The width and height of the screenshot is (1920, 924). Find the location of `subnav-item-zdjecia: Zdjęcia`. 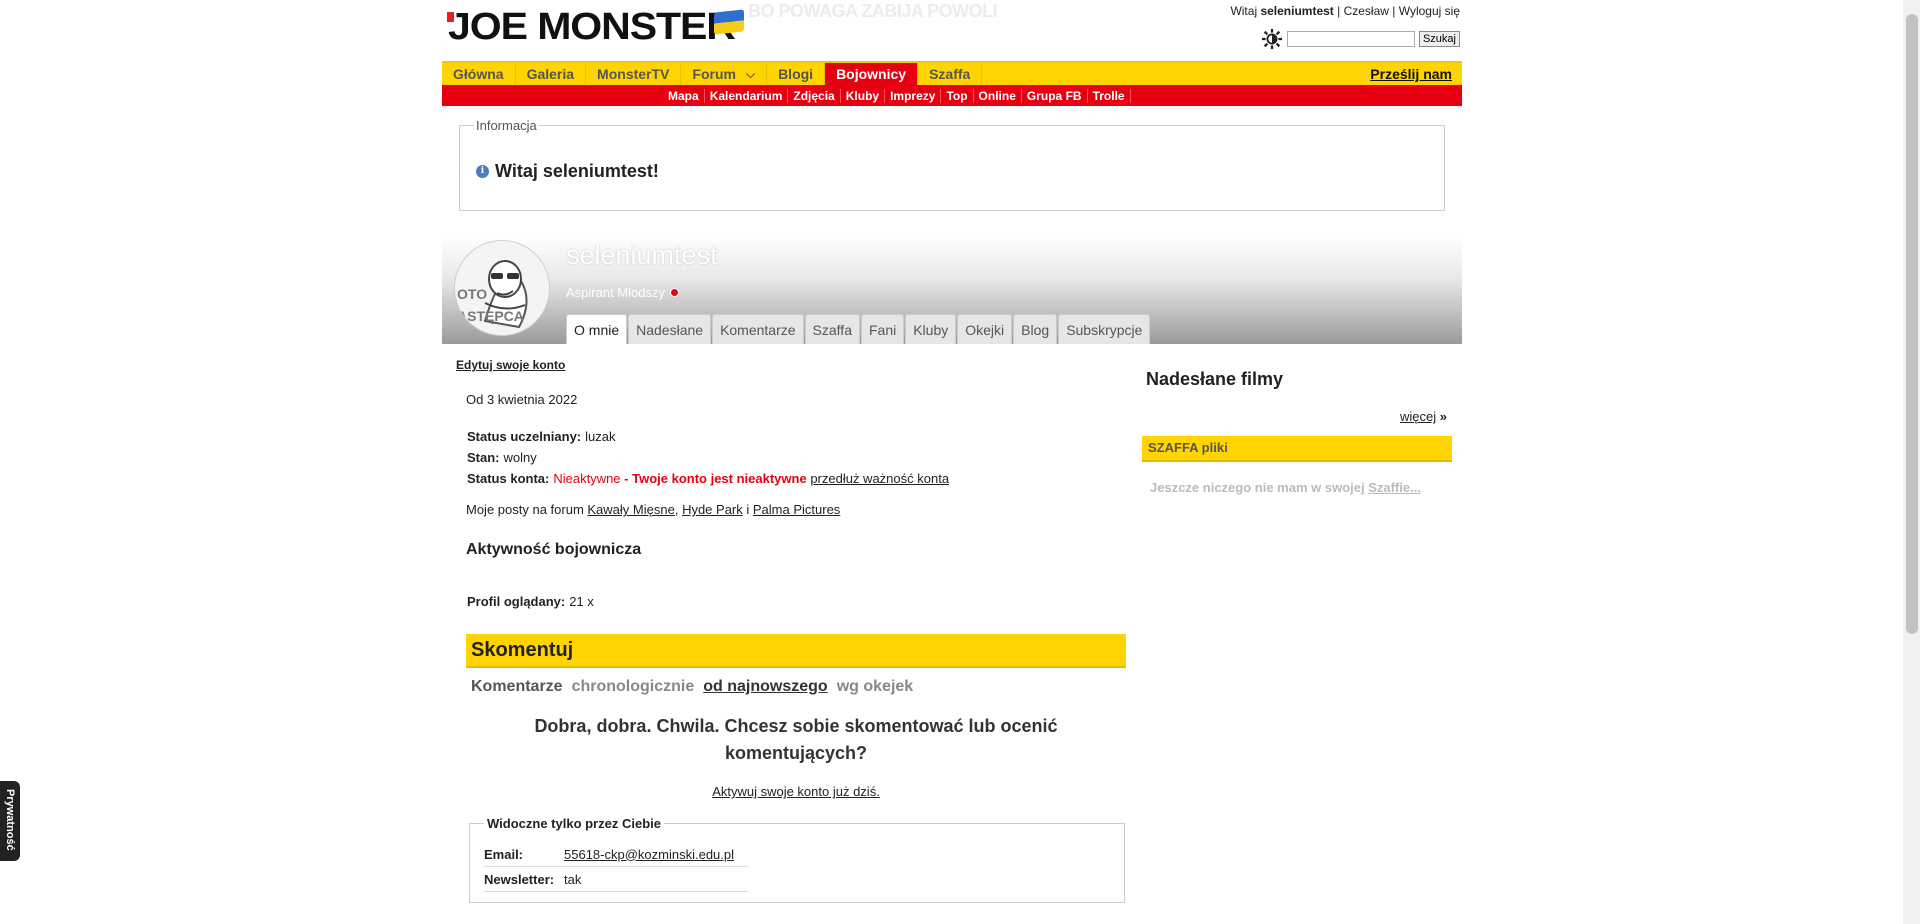

subnav-item-zdjecia: Zdjęcia is located at coordinates (814, 95).